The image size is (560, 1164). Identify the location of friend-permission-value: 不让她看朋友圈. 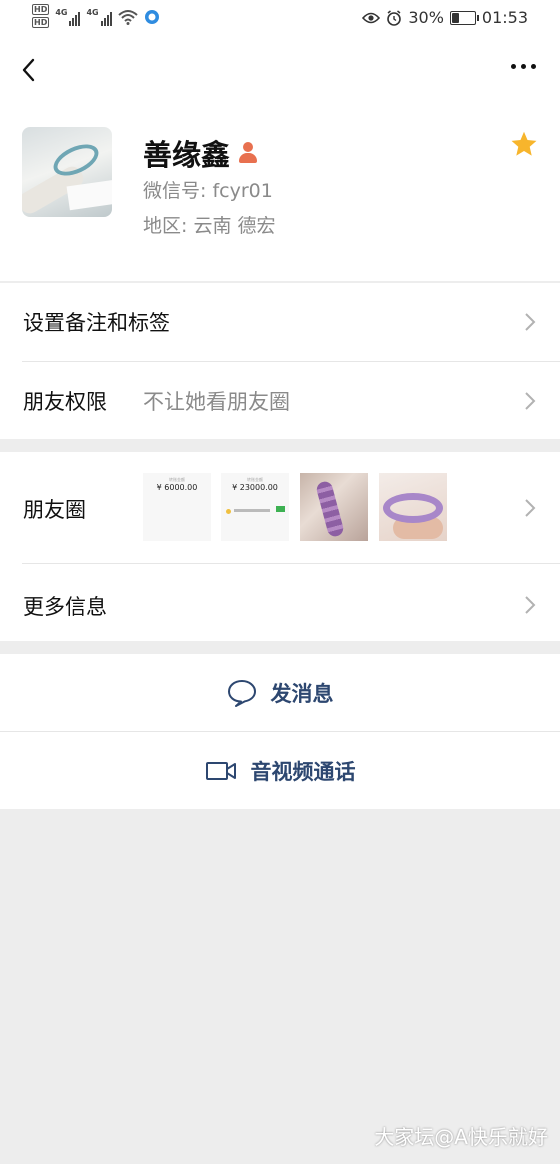
(216, 402).